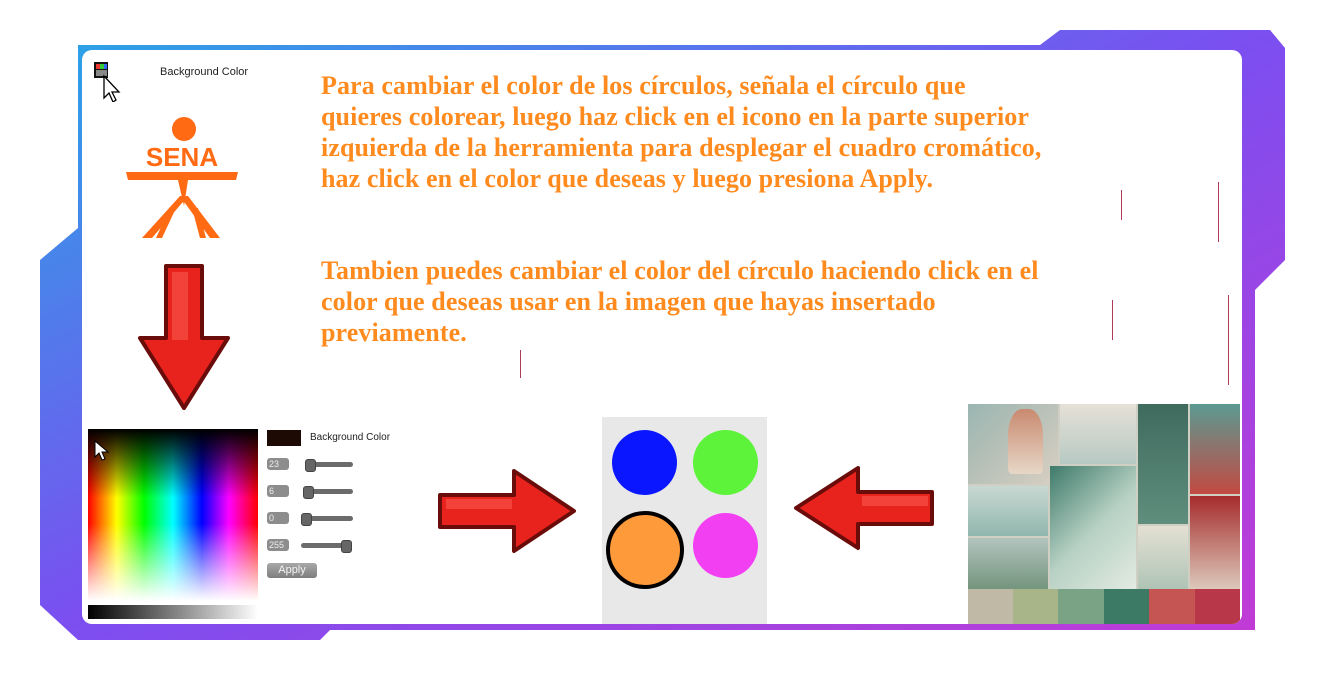 The height and width of the screenshot is (680, 1323). I want to click on top-background-color-label: Background Color, so click(204, 72).